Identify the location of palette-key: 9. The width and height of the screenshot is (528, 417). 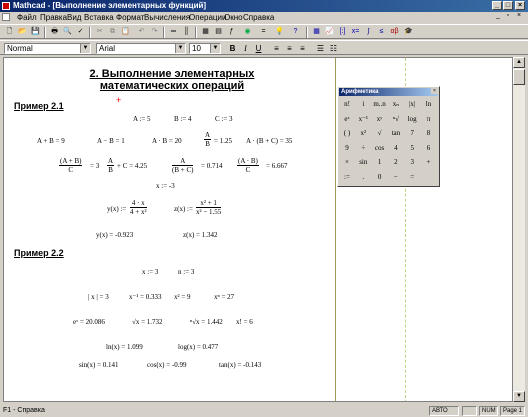
(347, 148).